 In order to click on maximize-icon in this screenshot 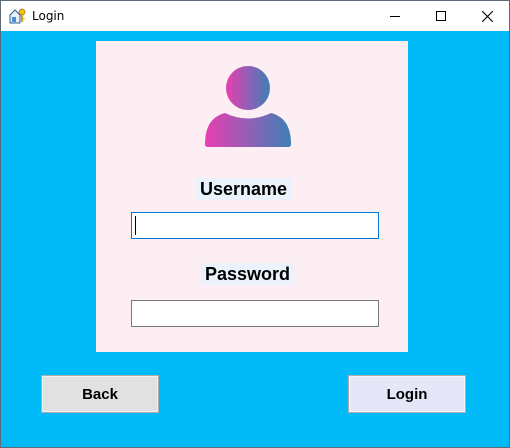, I will do `click(441, 16)`.